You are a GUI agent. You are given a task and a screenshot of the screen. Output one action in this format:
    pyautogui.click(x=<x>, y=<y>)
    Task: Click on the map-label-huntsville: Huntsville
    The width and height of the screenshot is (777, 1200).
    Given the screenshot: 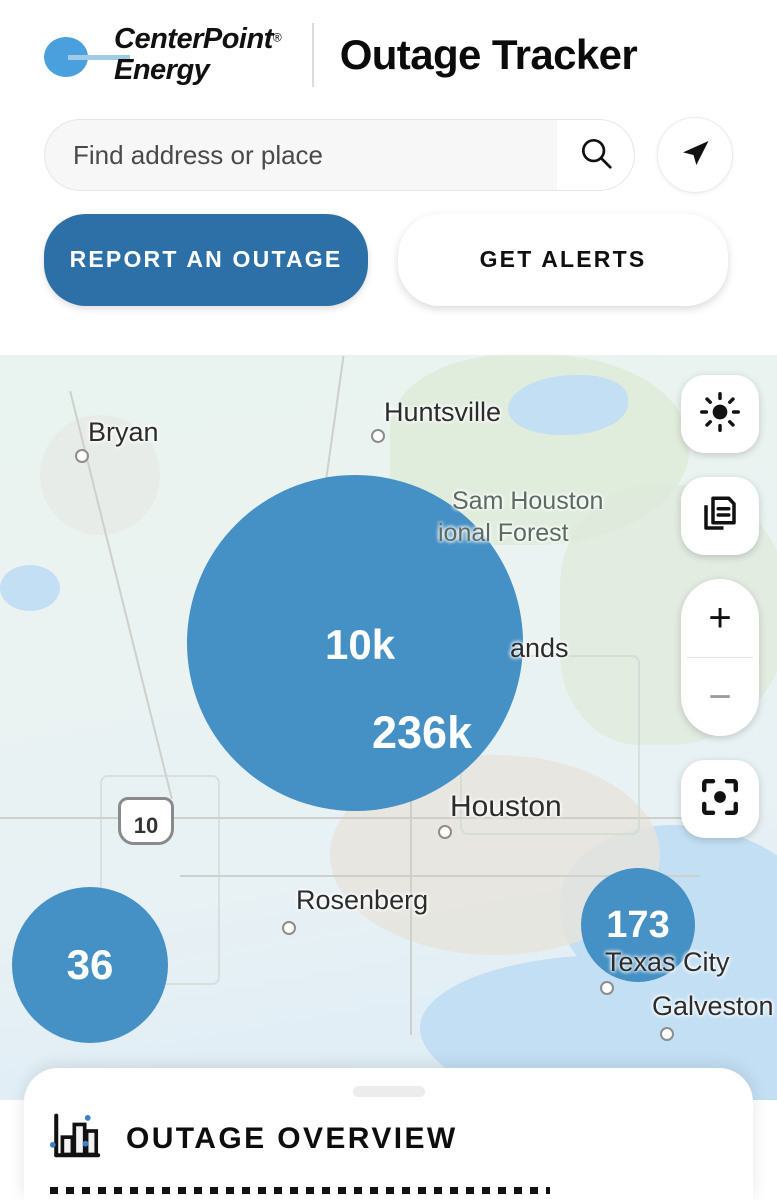 What is the action you would take?
    pyautogui.click(x=443, y=412)
    